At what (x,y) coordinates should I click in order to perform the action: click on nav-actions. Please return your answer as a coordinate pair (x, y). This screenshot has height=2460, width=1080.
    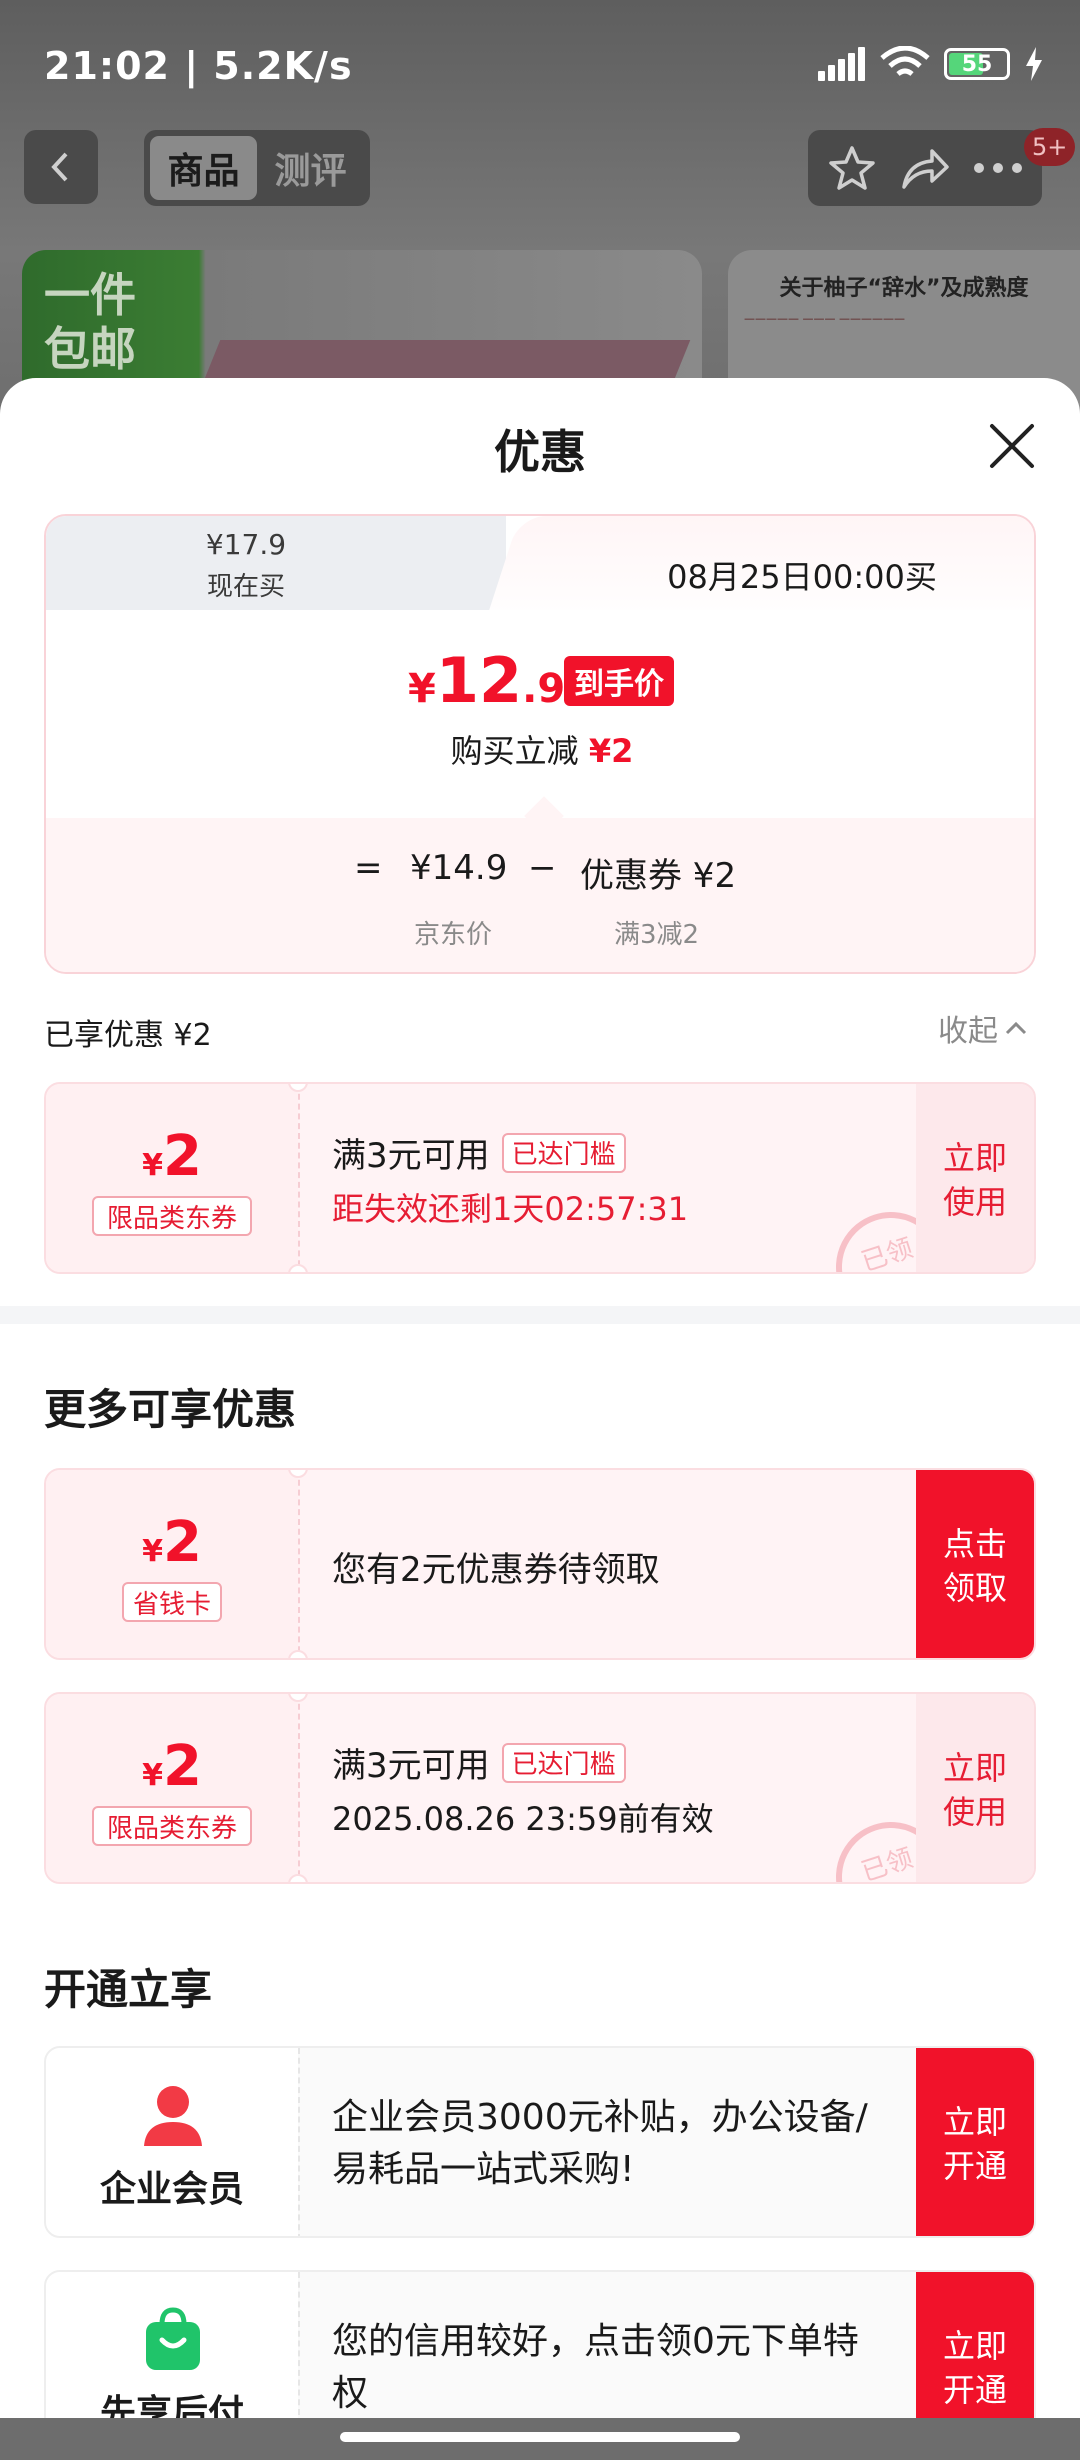
    Looking at the image, I should click on (925, 168).